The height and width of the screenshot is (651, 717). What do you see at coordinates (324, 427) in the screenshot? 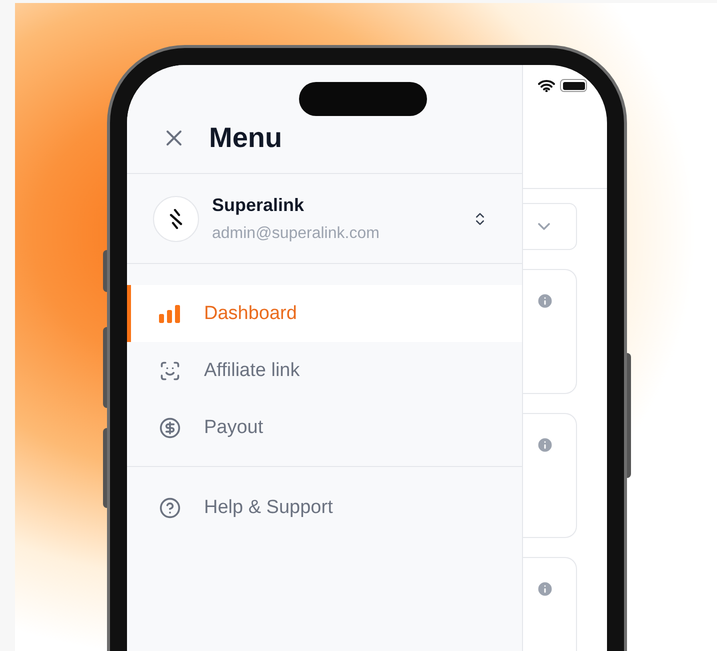
I see `nav-item: Payout` at bounding box center [324, 427].